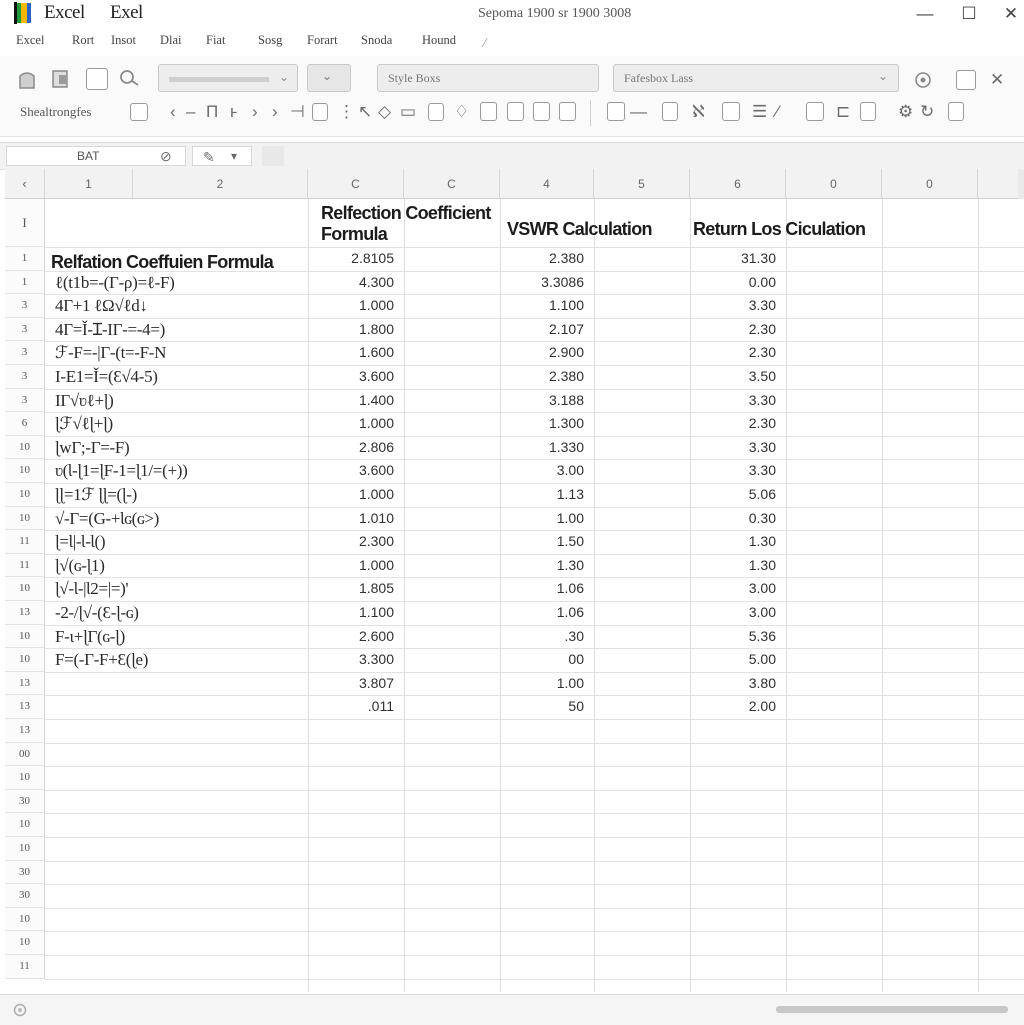 Image resolution: width=1024 pixels, height=1025 pixels. I want to click on vswr-value-cell: 1.300, so click(542, 424).